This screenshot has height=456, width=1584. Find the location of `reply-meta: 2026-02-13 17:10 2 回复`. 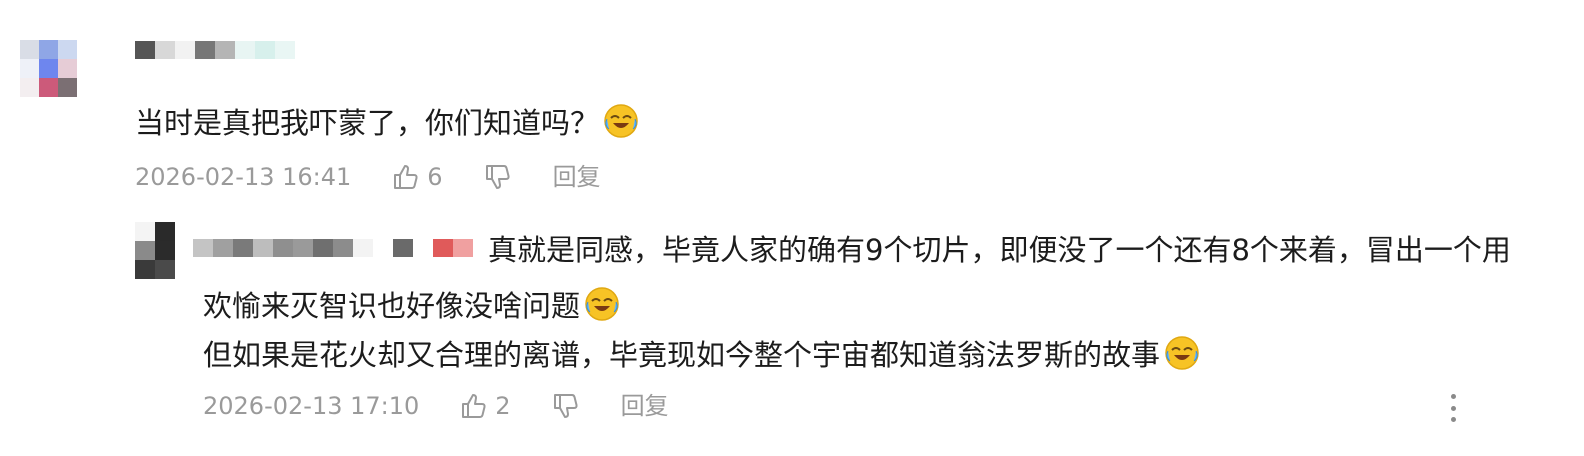

reply-meta: 2026-02-13 17:10 2 回复 is located at coordinates (436, 406).